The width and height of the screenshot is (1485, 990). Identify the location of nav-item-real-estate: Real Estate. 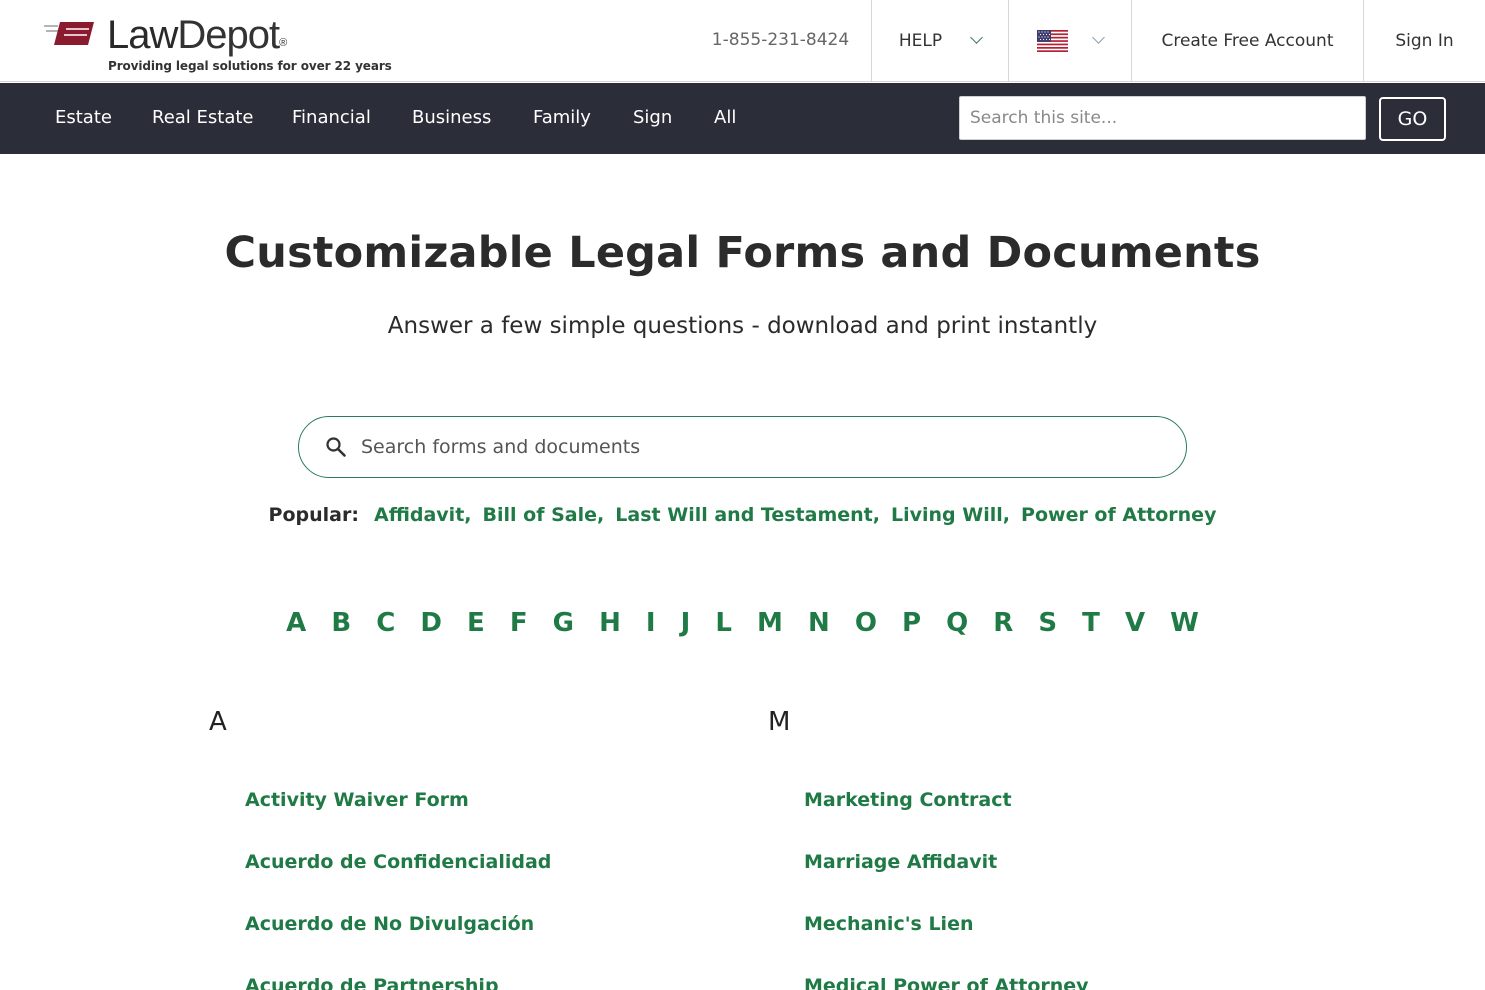
(203, 118).